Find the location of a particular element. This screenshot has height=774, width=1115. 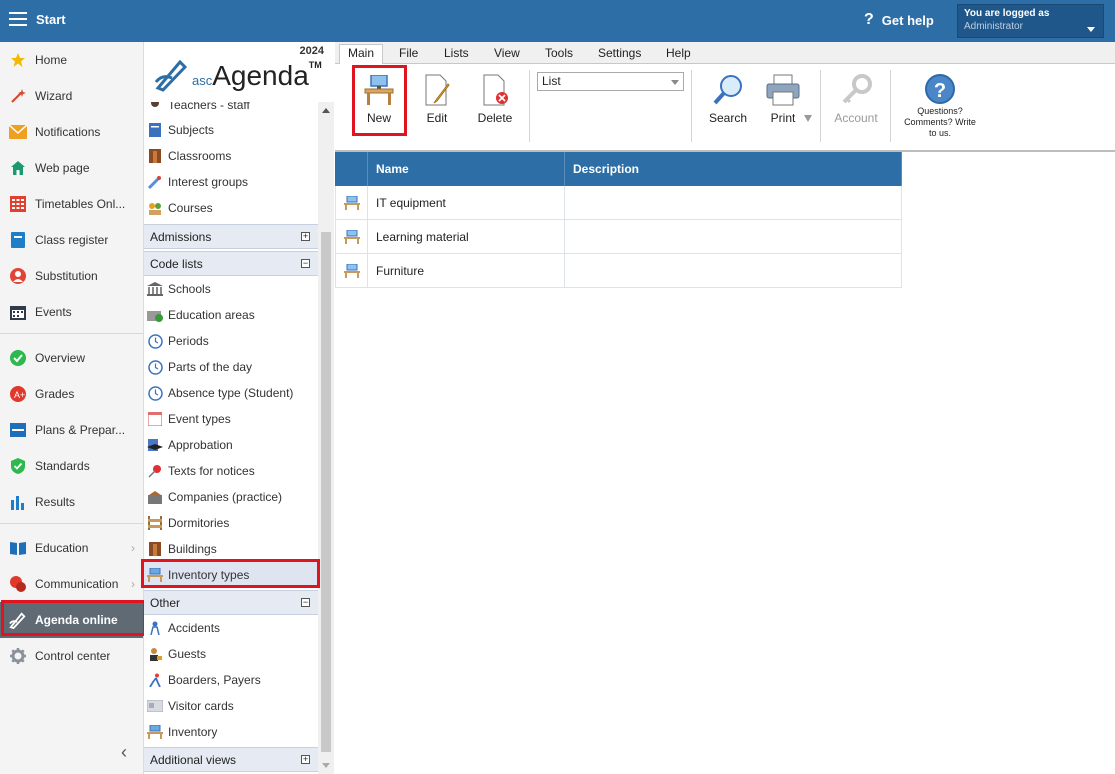

nav-item-standards: Standards is located at coordinates (71, 466).